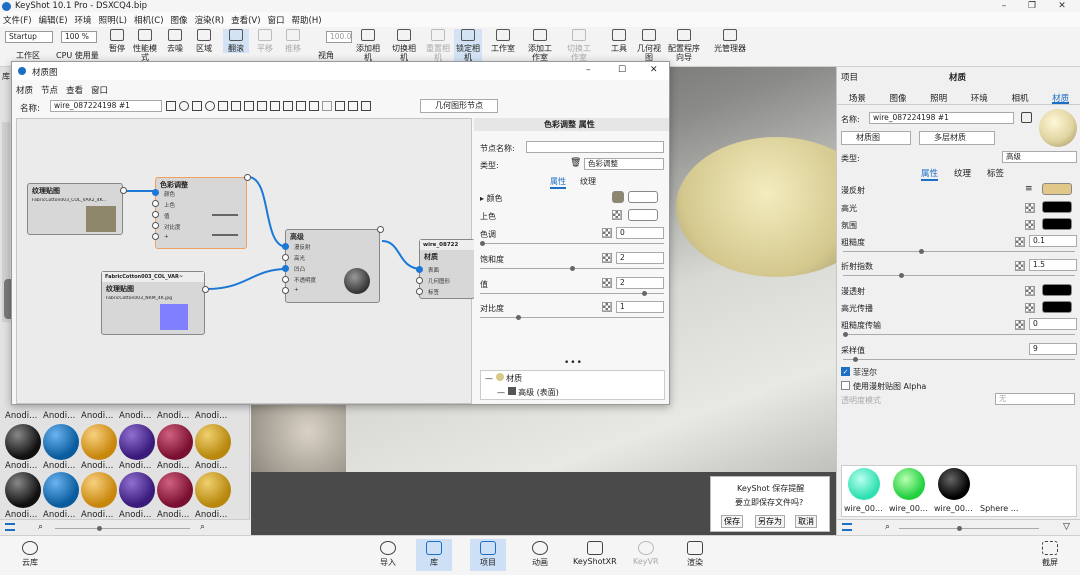 This screenshot has width=1080, height=575. I want to click on copy-icon, so click(249, 106).